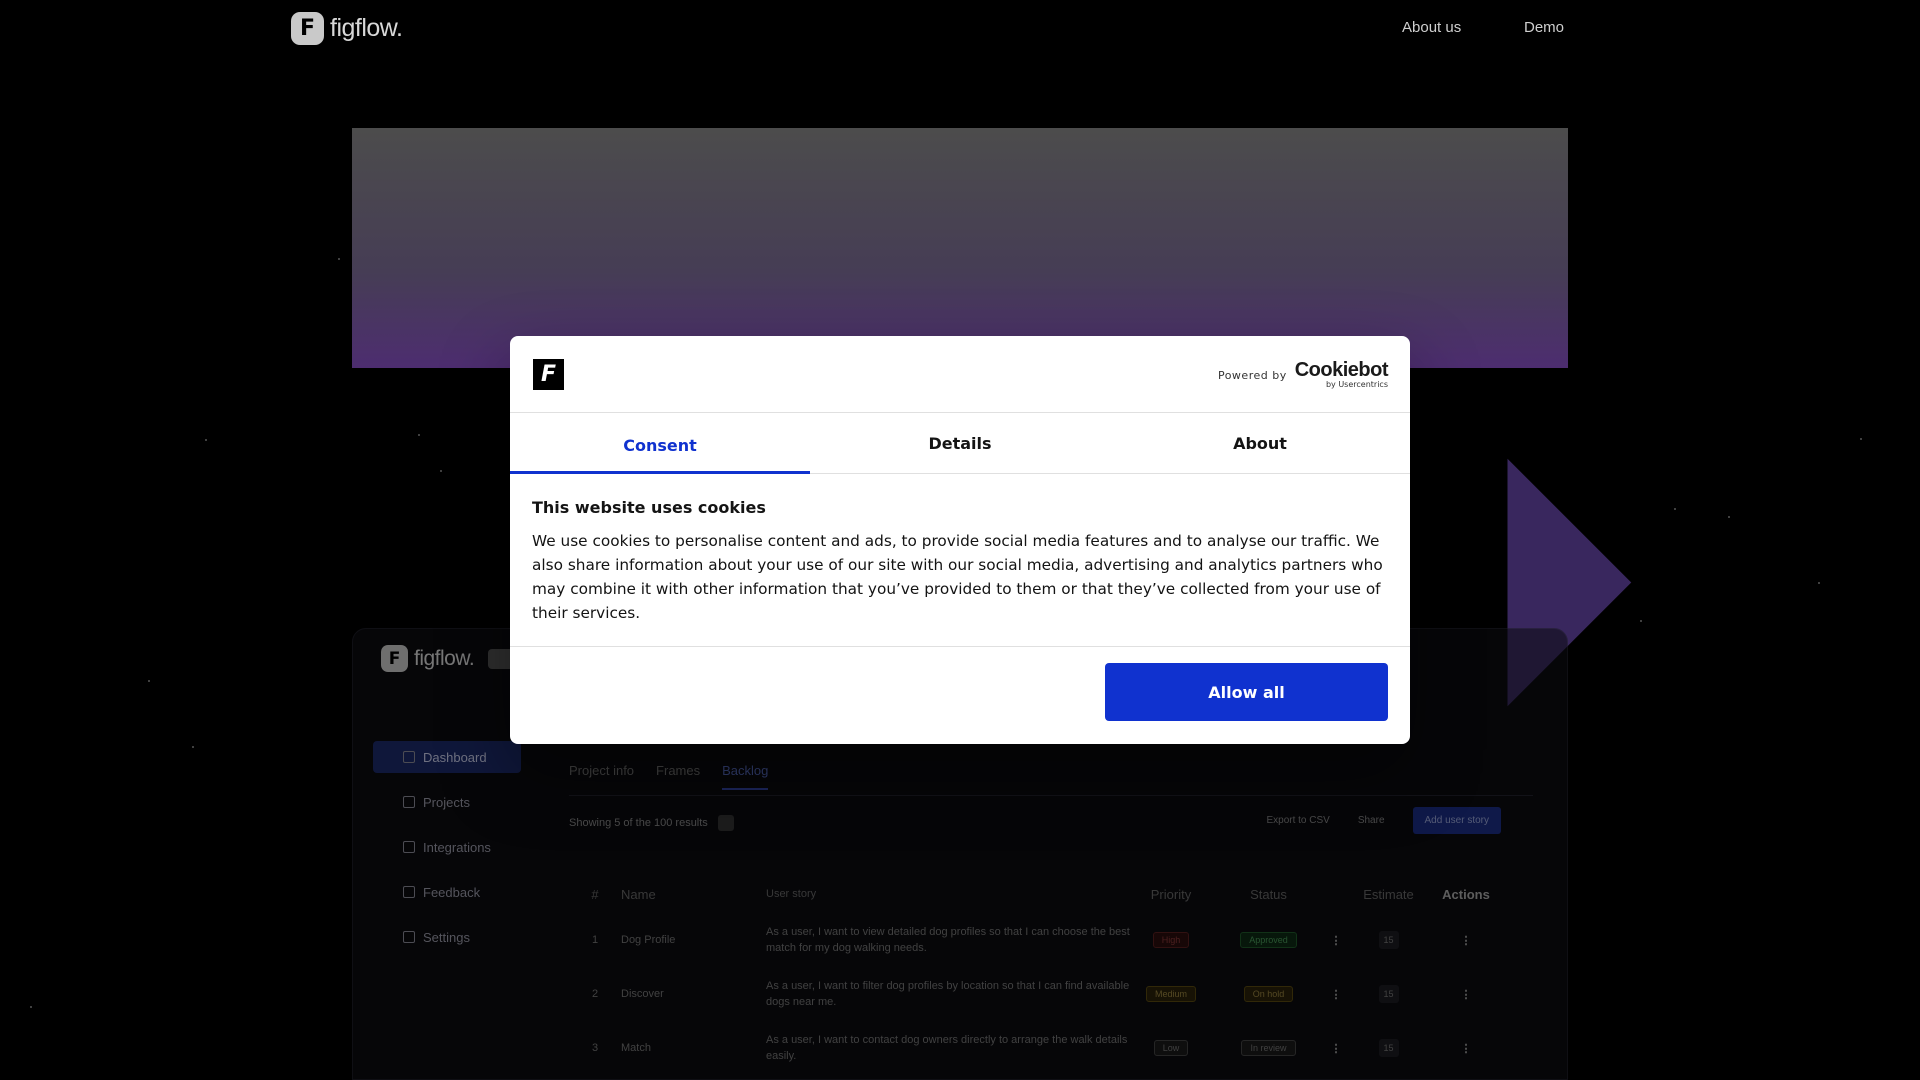 The height and width of the screenshot is (1080, 1920). What do you see at coordinates (791, 894) in the screenshot?
I see `col-story: User story` at bounding box center [791, 894].